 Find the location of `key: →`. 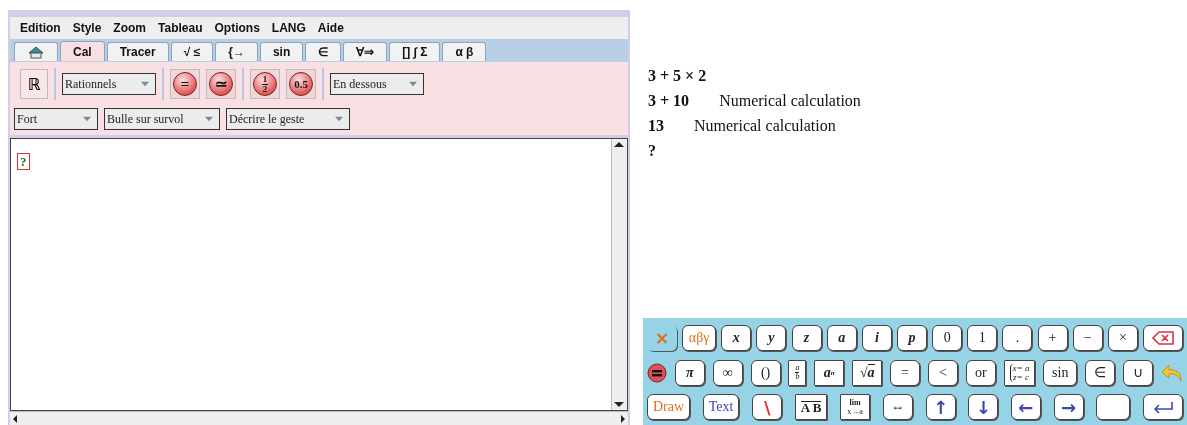

key: → is located at coordinates (1068, 407).